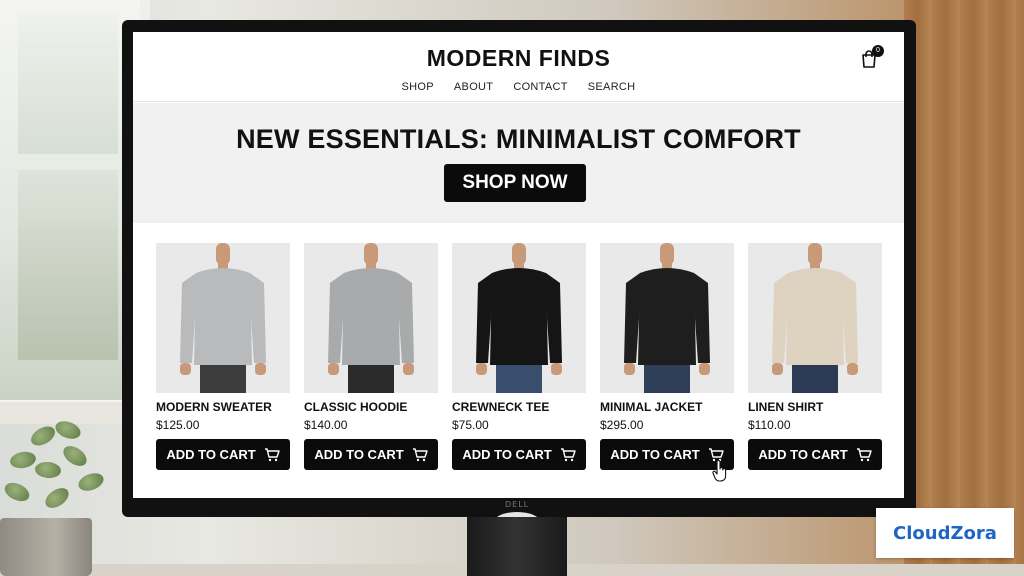 The image size is (1024, 576). Describe the element at coordinates (517, 504) in the screenshot. I see `monitor-brand-logo: DELL` at that location.